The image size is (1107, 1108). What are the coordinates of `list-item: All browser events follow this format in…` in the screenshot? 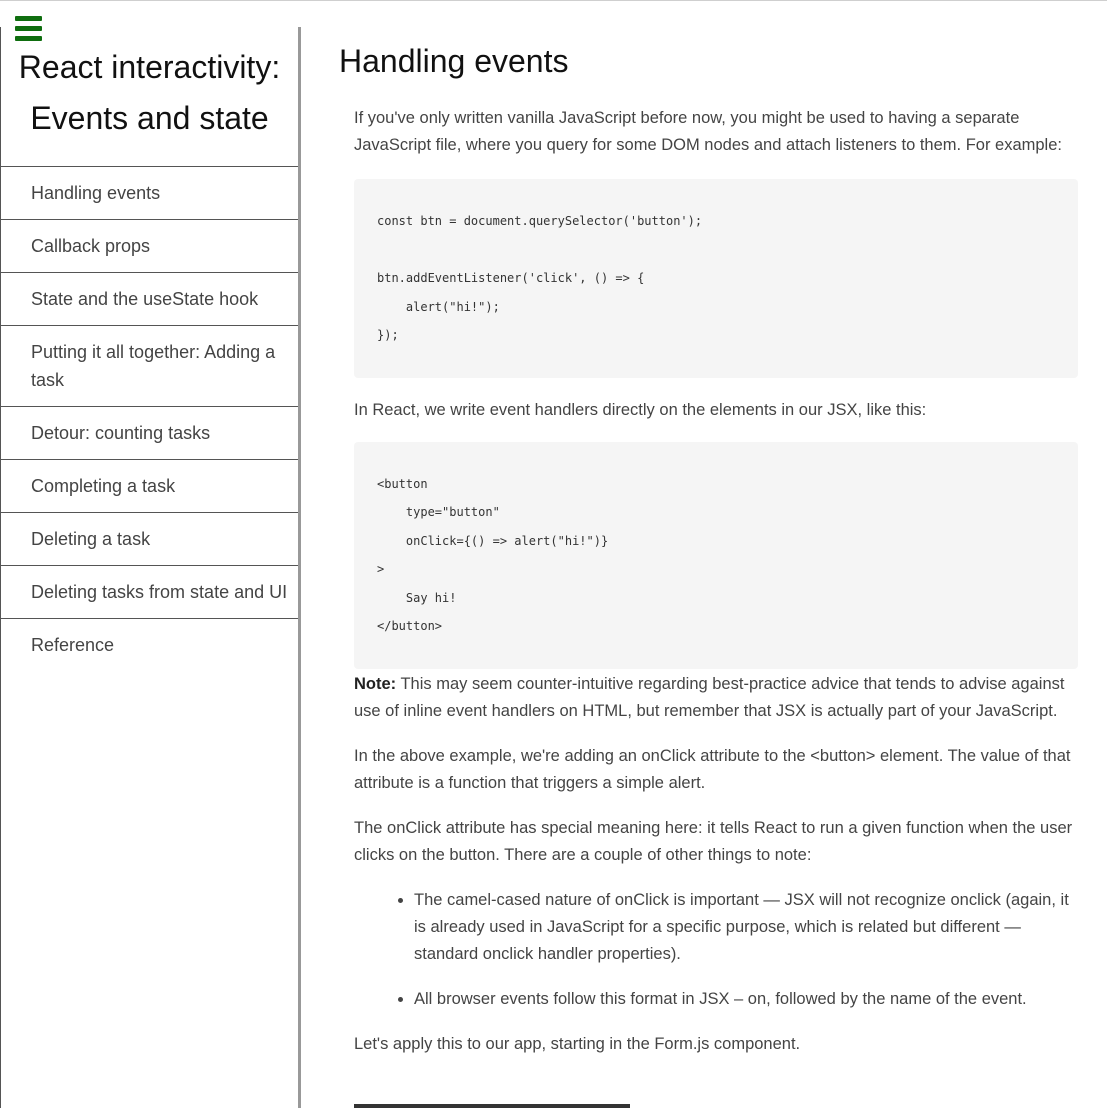 It's located at (746, 999).